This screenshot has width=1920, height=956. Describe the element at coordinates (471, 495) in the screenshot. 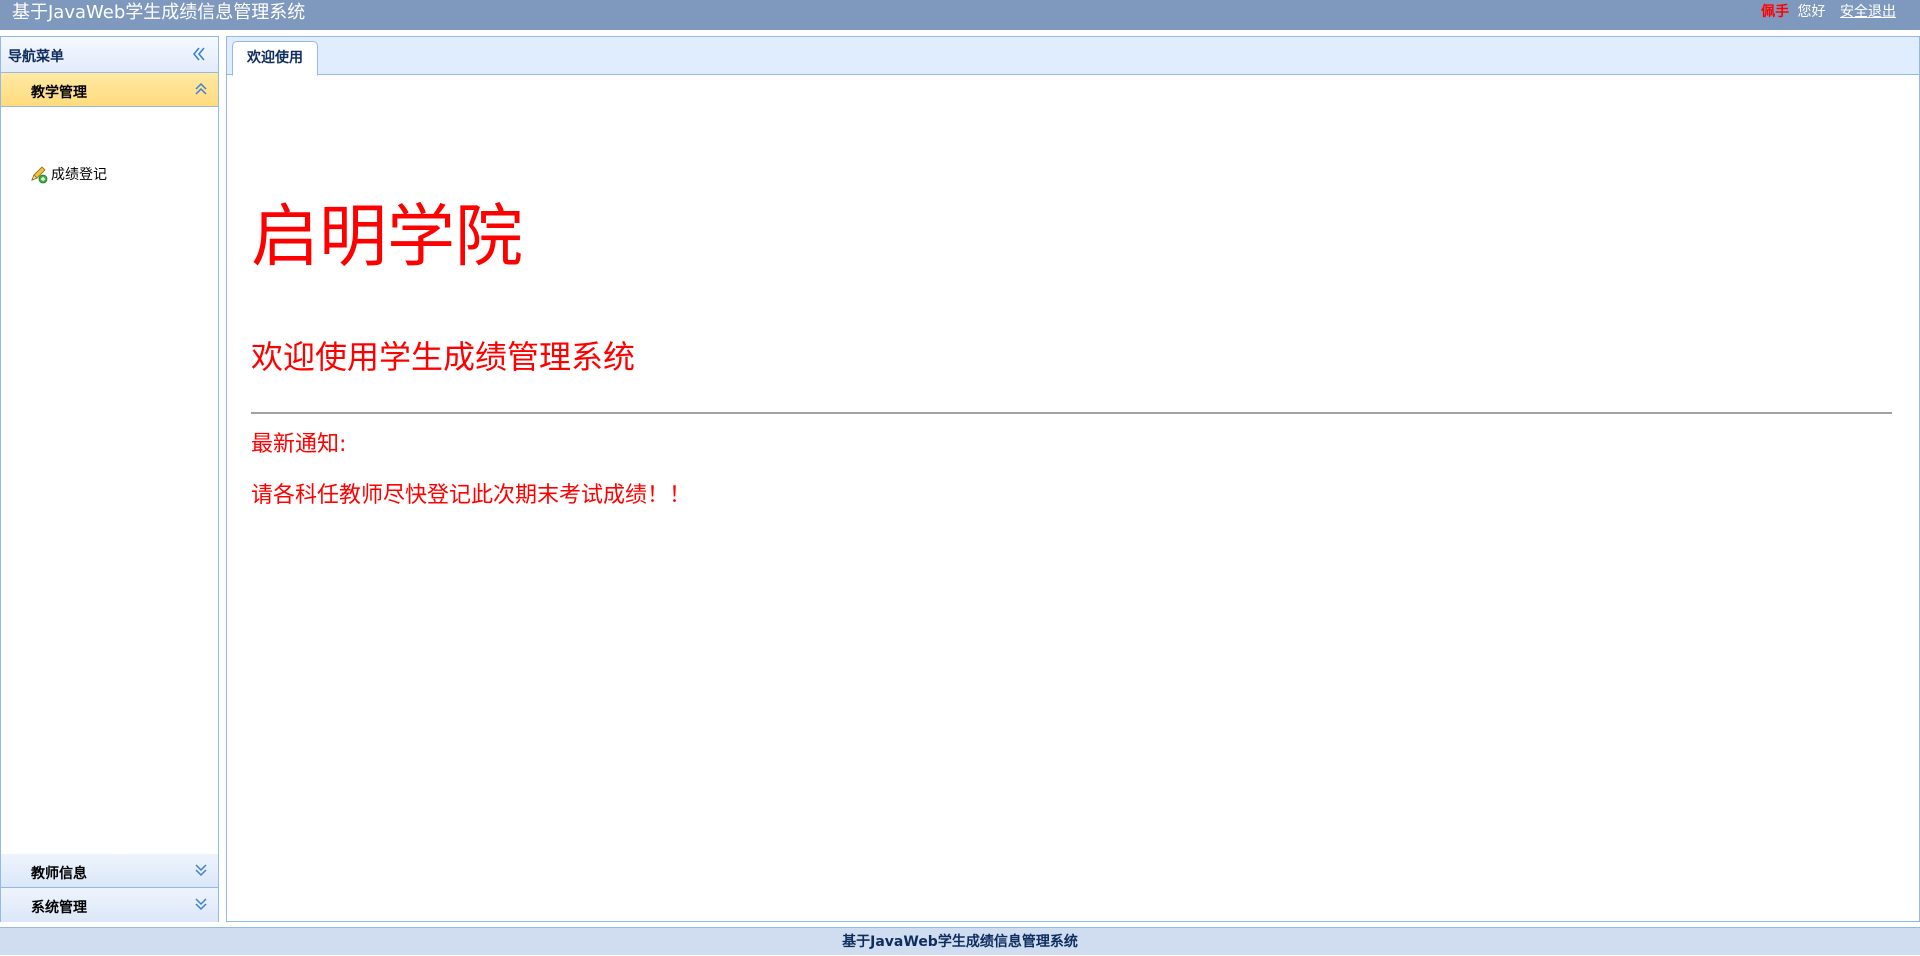

I see `notice-text: 请各科任教师尽快登记此次期末考试成绩！！` at that location.